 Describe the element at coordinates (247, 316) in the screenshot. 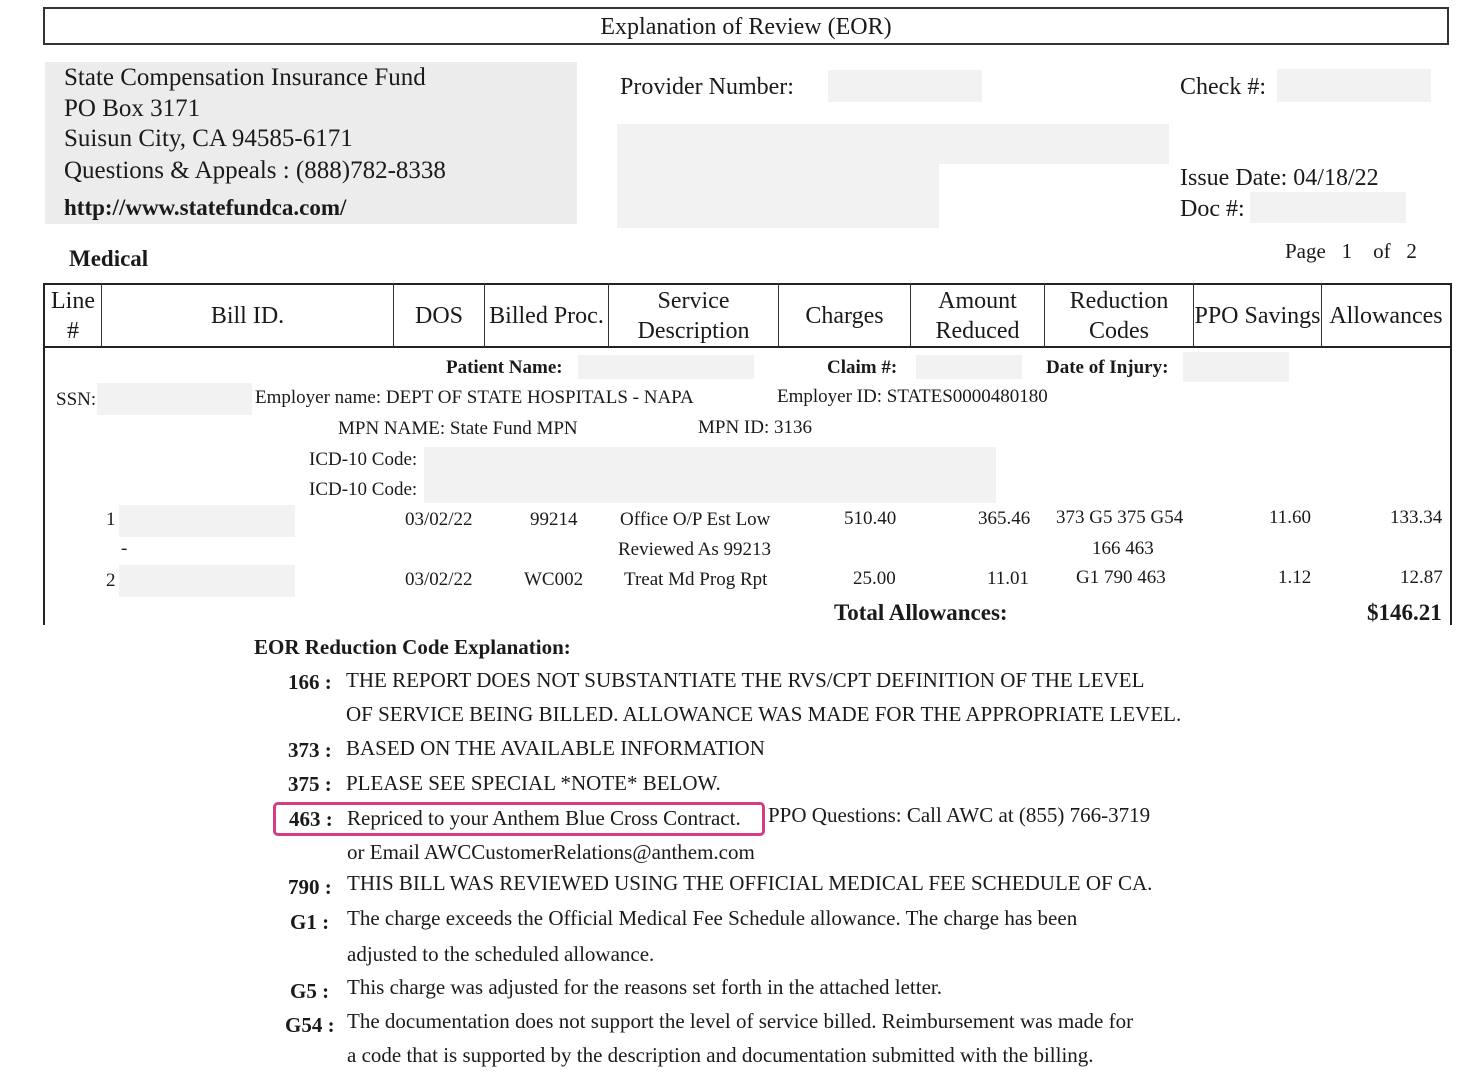

I see `header-bill-id: Bill ID.` at that location.